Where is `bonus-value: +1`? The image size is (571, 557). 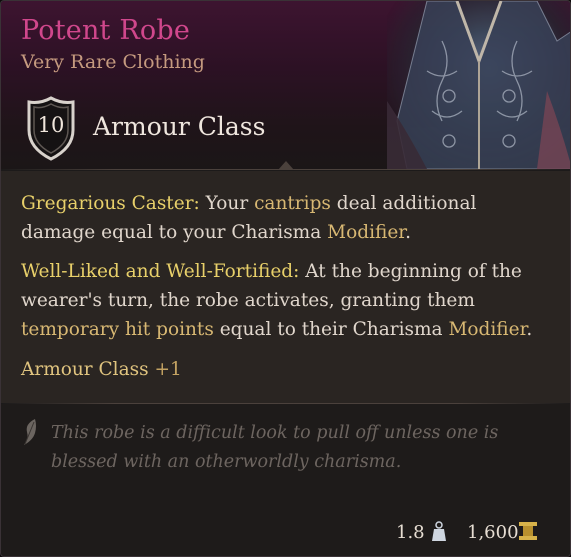
bonus-value: +1 is located at coordinates (168, 369).